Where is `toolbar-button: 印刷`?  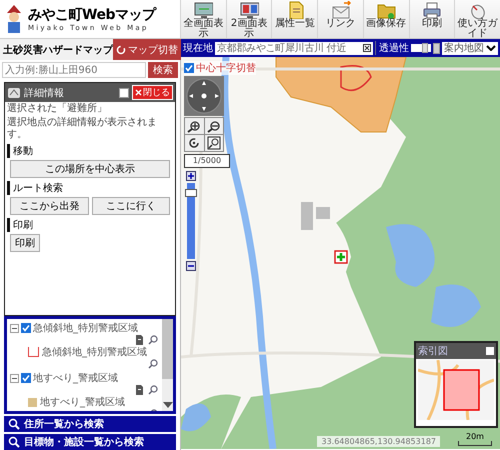 toolbar-button: 印刷 is located at coordinates (431, 19).